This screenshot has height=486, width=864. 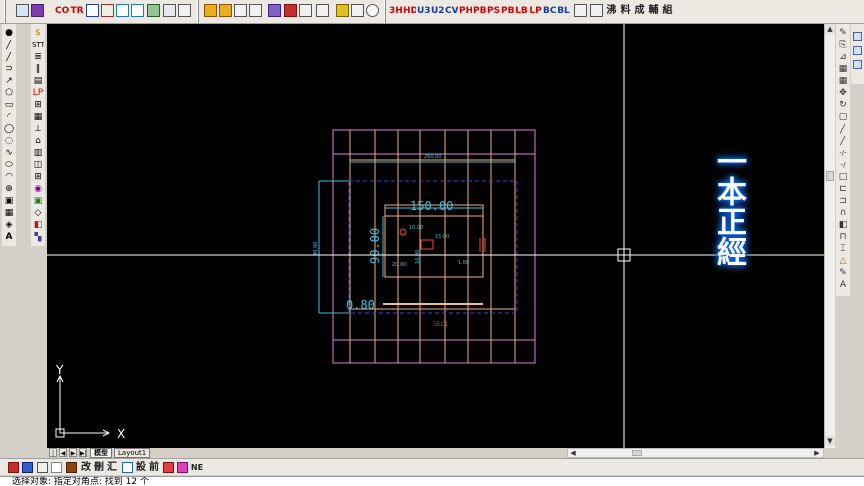 I want to click on layer-color-icon, so click(x=13, y=467).